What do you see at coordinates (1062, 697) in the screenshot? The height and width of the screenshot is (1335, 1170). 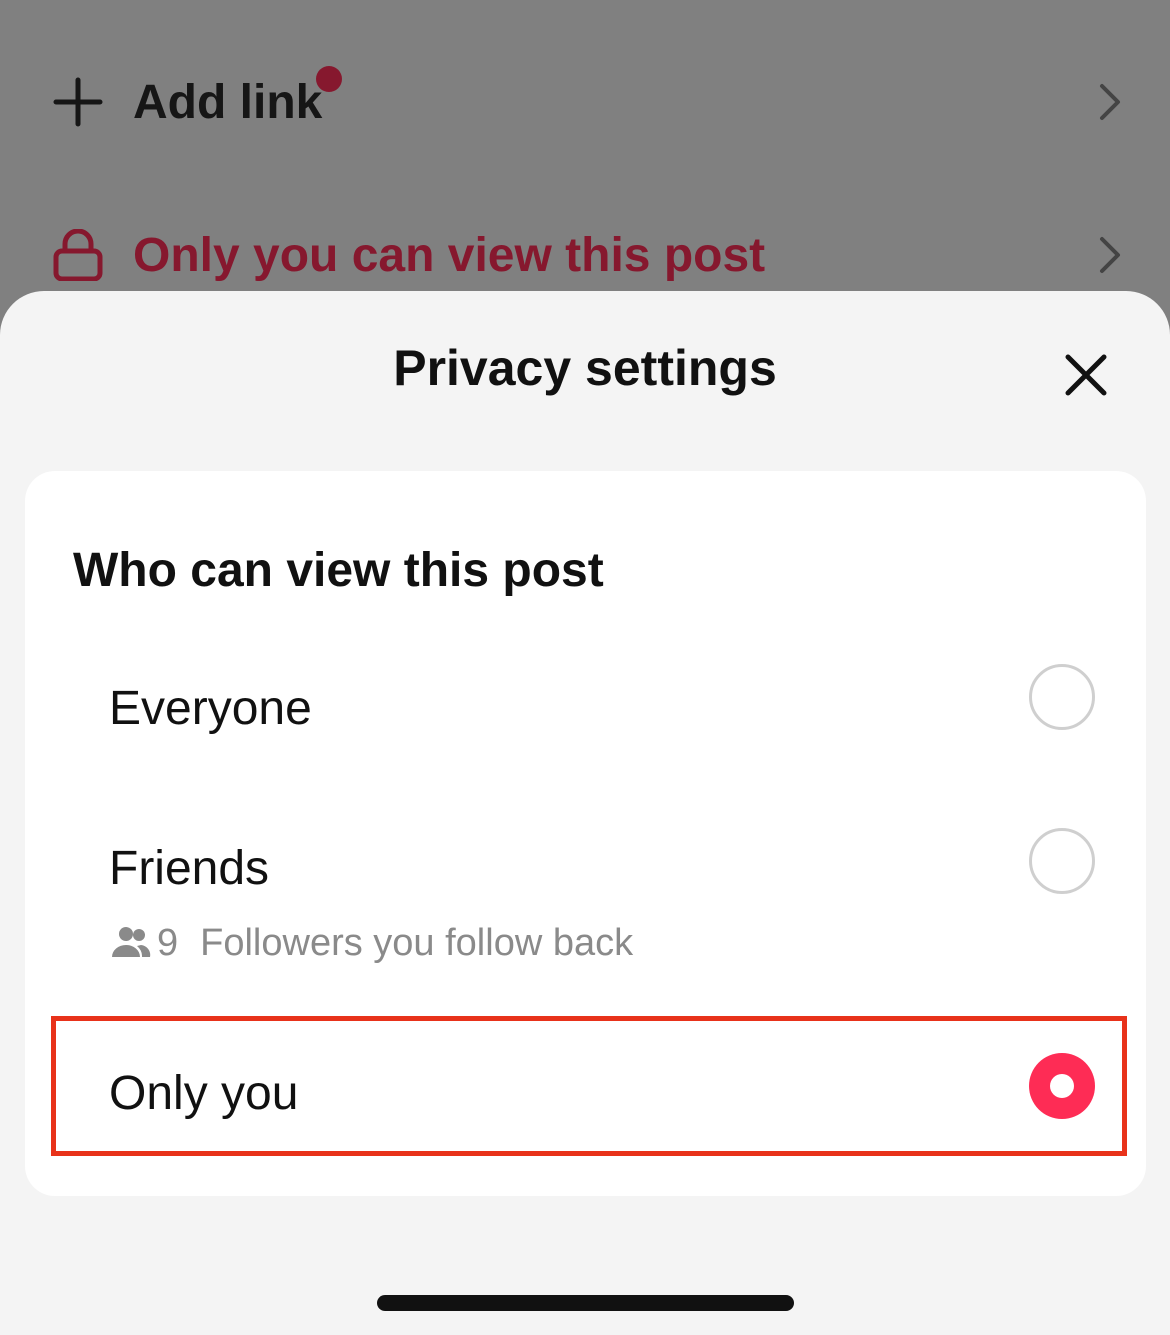 I see `radio-everyone` at bounding box center [1062, 697].